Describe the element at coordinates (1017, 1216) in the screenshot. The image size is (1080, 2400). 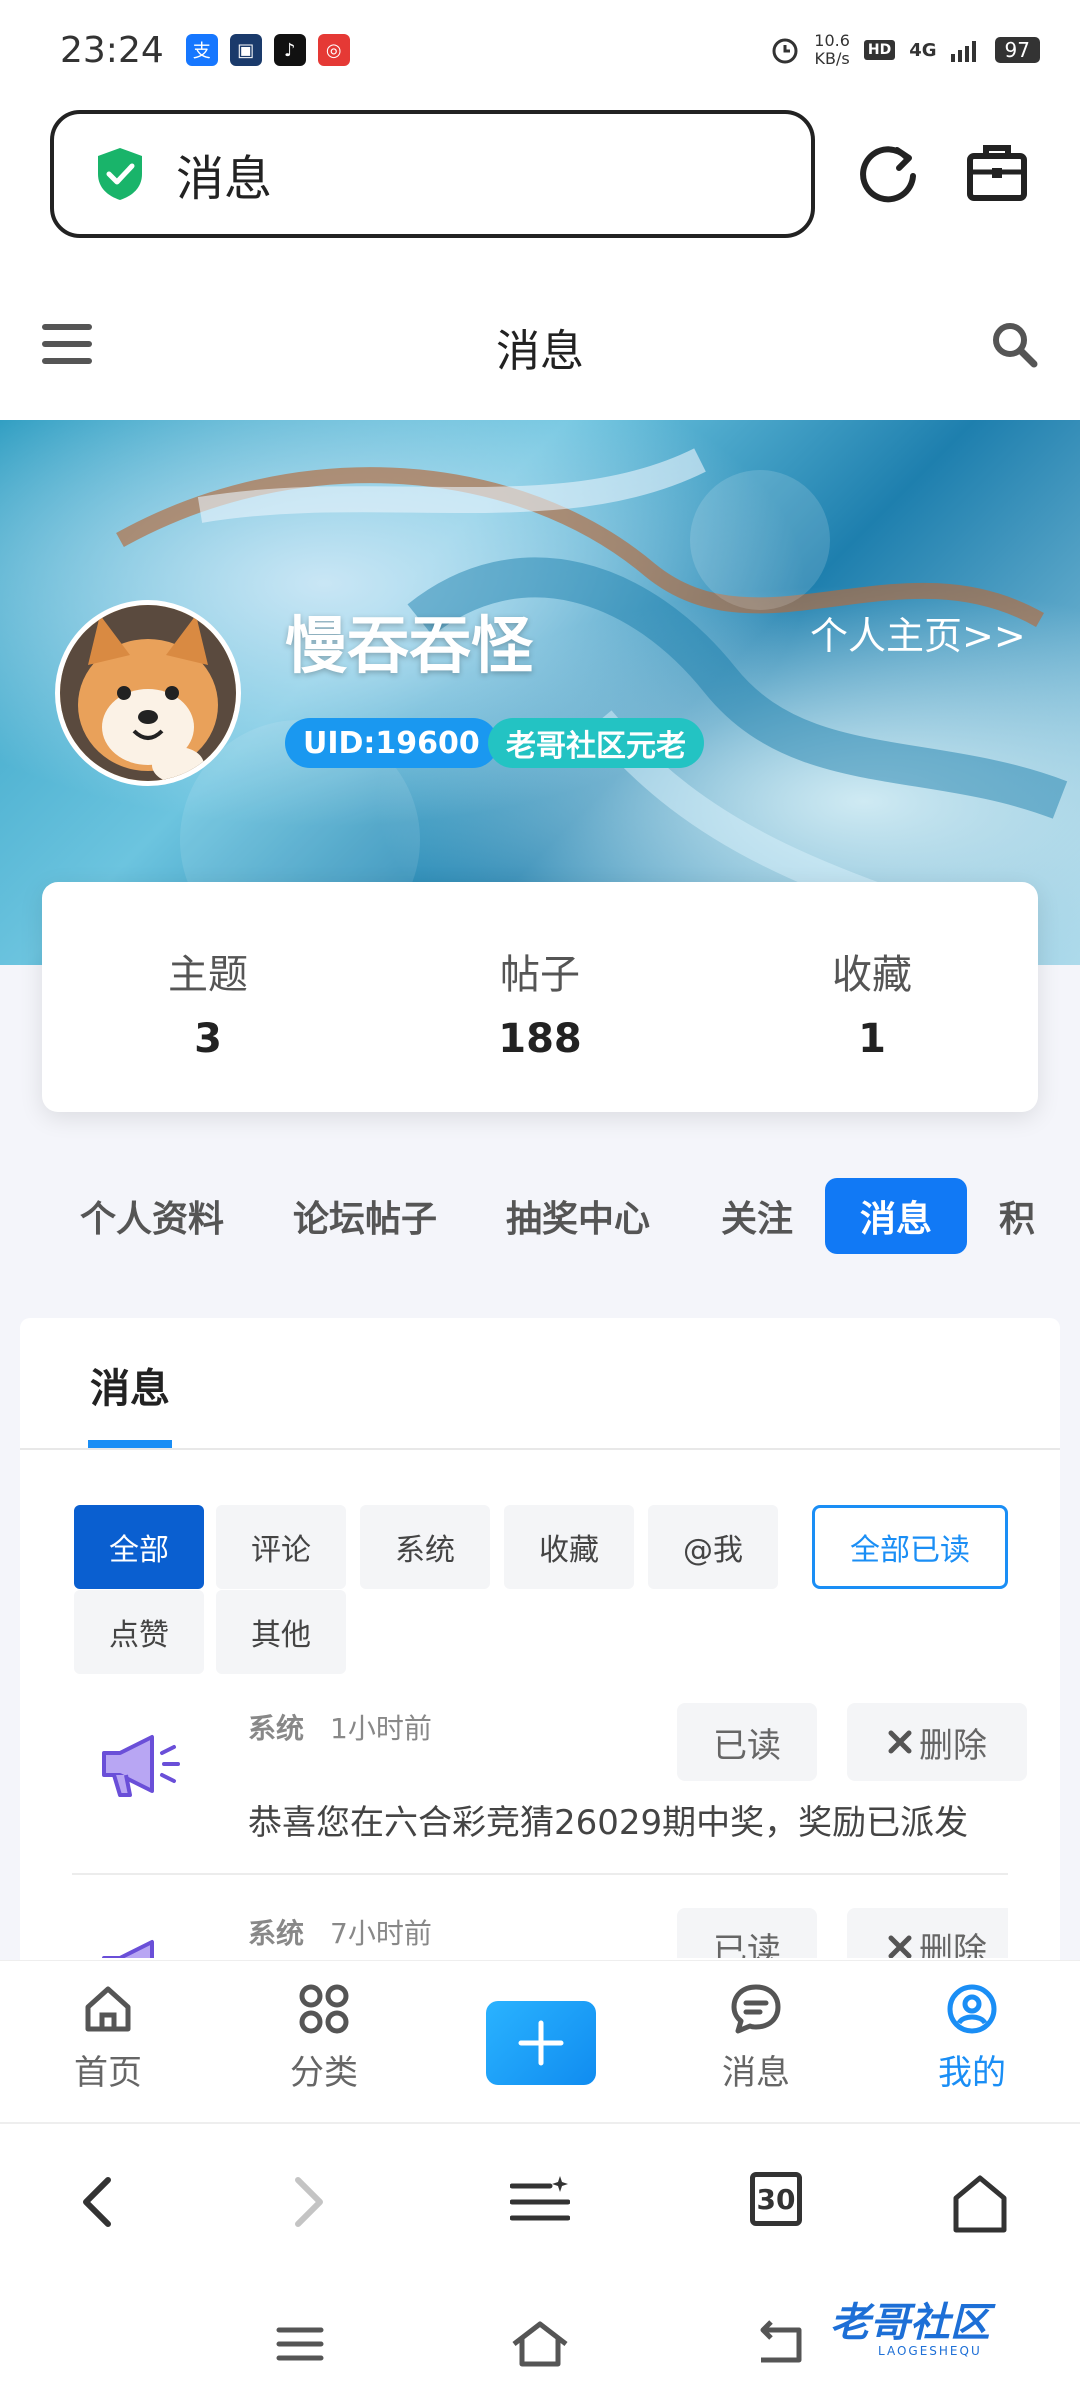
I see `tab-points: 积` at that location.